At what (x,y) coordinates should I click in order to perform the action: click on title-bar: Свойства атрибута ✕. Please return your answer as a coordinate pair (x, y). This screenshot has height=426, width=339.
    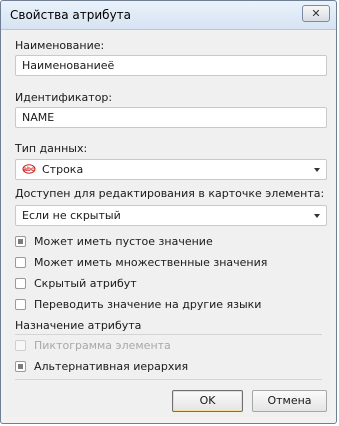
    Looking at the image, I should click on (168, 15).